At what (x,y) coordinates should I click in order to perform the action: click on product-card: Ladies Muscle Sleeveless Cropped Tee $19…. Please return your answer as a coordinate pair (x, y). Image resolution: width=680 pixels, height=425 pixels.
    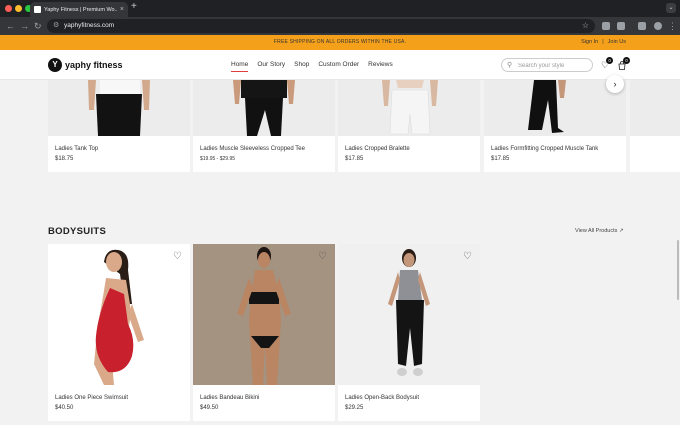
    Looking at the image, I should click on (264, 126).